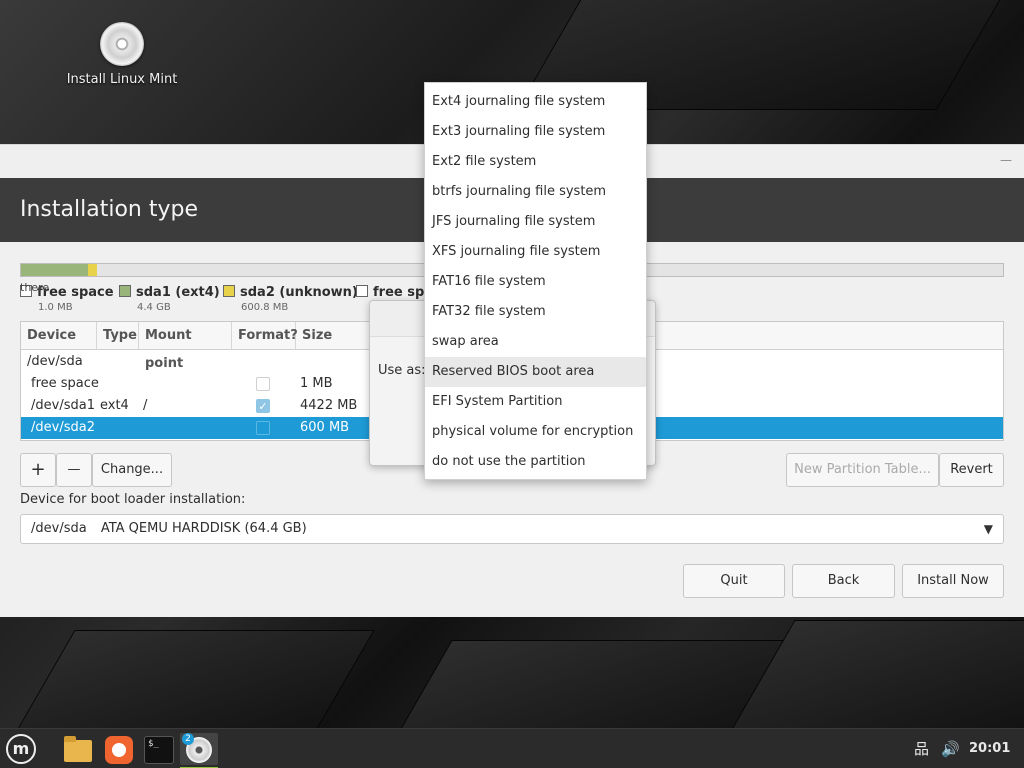 The width and height of the screenshot is (1024, 768). What do you see at coordinates (535, 192) in the screenshot?
I see `menu-item-btrfs: btrfs journaling file system` at bounding box center [535, 192].